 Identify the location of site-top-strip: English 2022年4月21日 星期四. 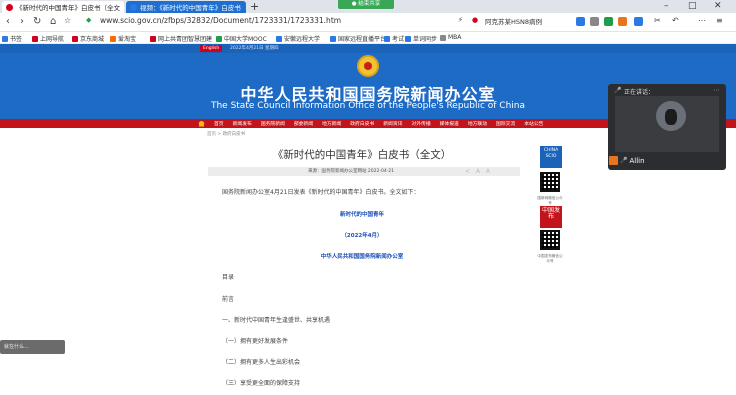
(368, 48).